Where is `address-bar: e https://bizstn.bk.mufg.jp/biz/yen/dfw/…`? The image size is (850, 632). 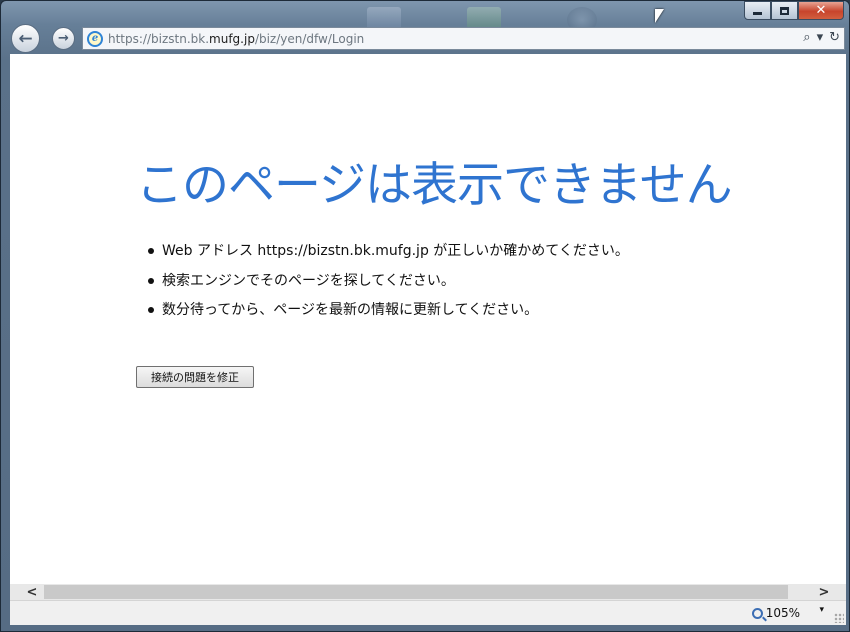
address-bar: e https://bizstn.bk.mufg.jp/biz/yen/dfw/… is located at coordinates (463, 38).